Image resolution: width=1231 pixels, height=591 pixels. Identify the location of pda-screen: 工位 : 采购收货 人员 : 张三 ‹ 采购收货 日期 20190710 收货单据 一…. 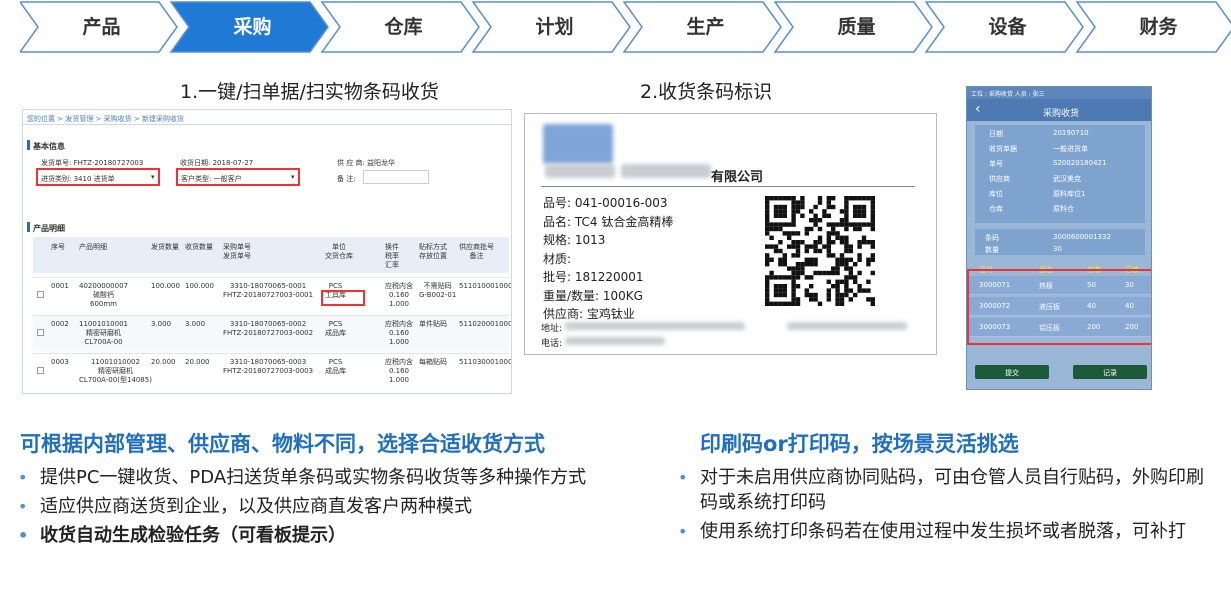
(1059, 238).